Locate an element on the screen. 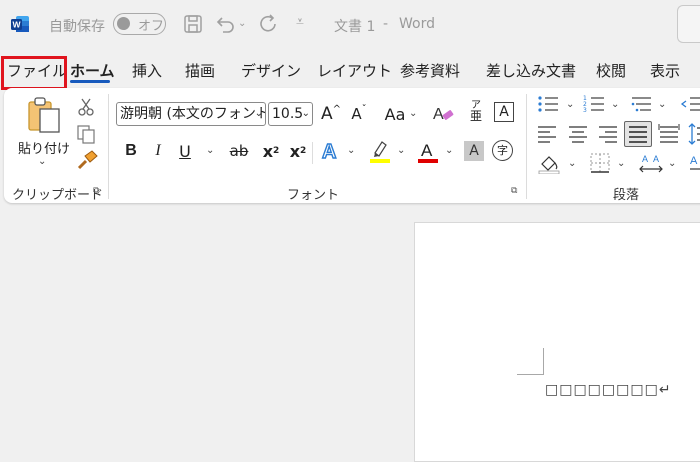 The width and height of the screenshot is (700, 462). word-logo-icon: W is located at coordinates (20, 24).